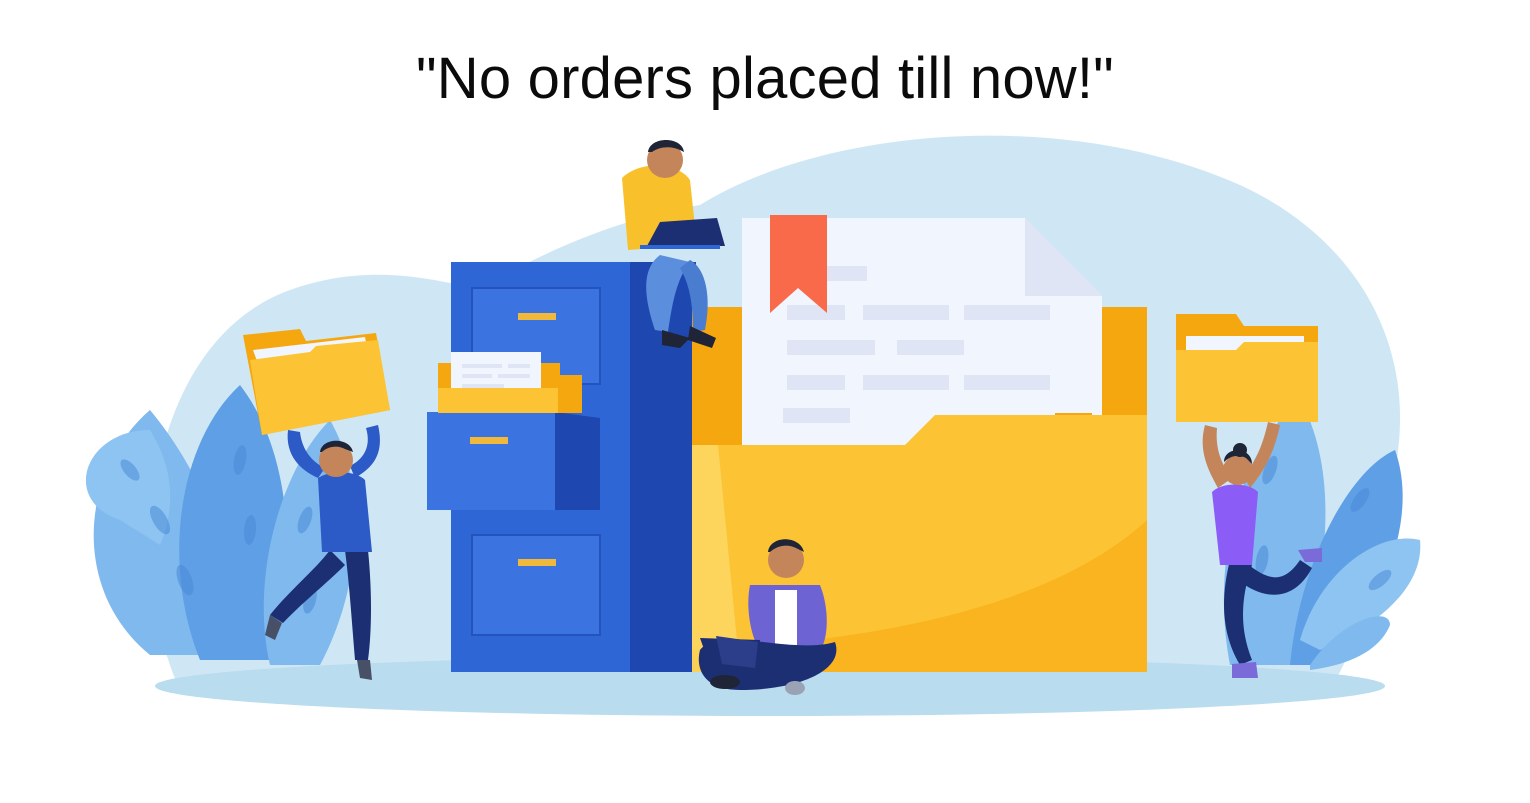 The width and height of the screenshot is (1530, 803). What do you see at coordinates (765, 78) in the screenshot?
I see `empty-state-message: "No orders placed till now!"` at bounding box center [765, 78].